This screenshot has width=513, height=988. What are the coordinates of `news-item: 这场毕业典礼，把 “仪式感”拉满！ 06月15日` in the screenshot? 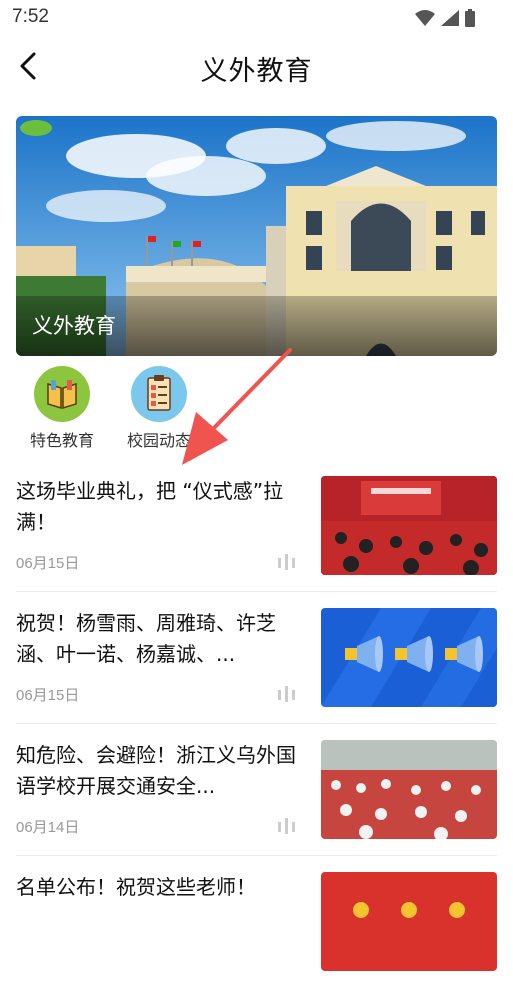 It's located at (256, 526).